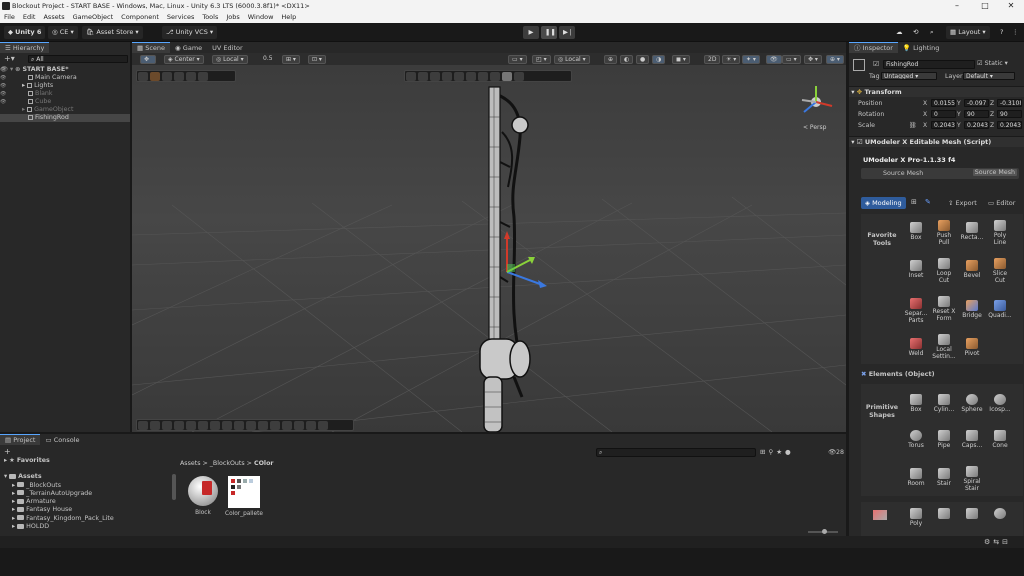 The height and width of the screenshot is (576, 1024). What do you see at coordinates (976, 103) in the screenshot?
I see `position-y: -0.097` at bounding box center [976, 103].